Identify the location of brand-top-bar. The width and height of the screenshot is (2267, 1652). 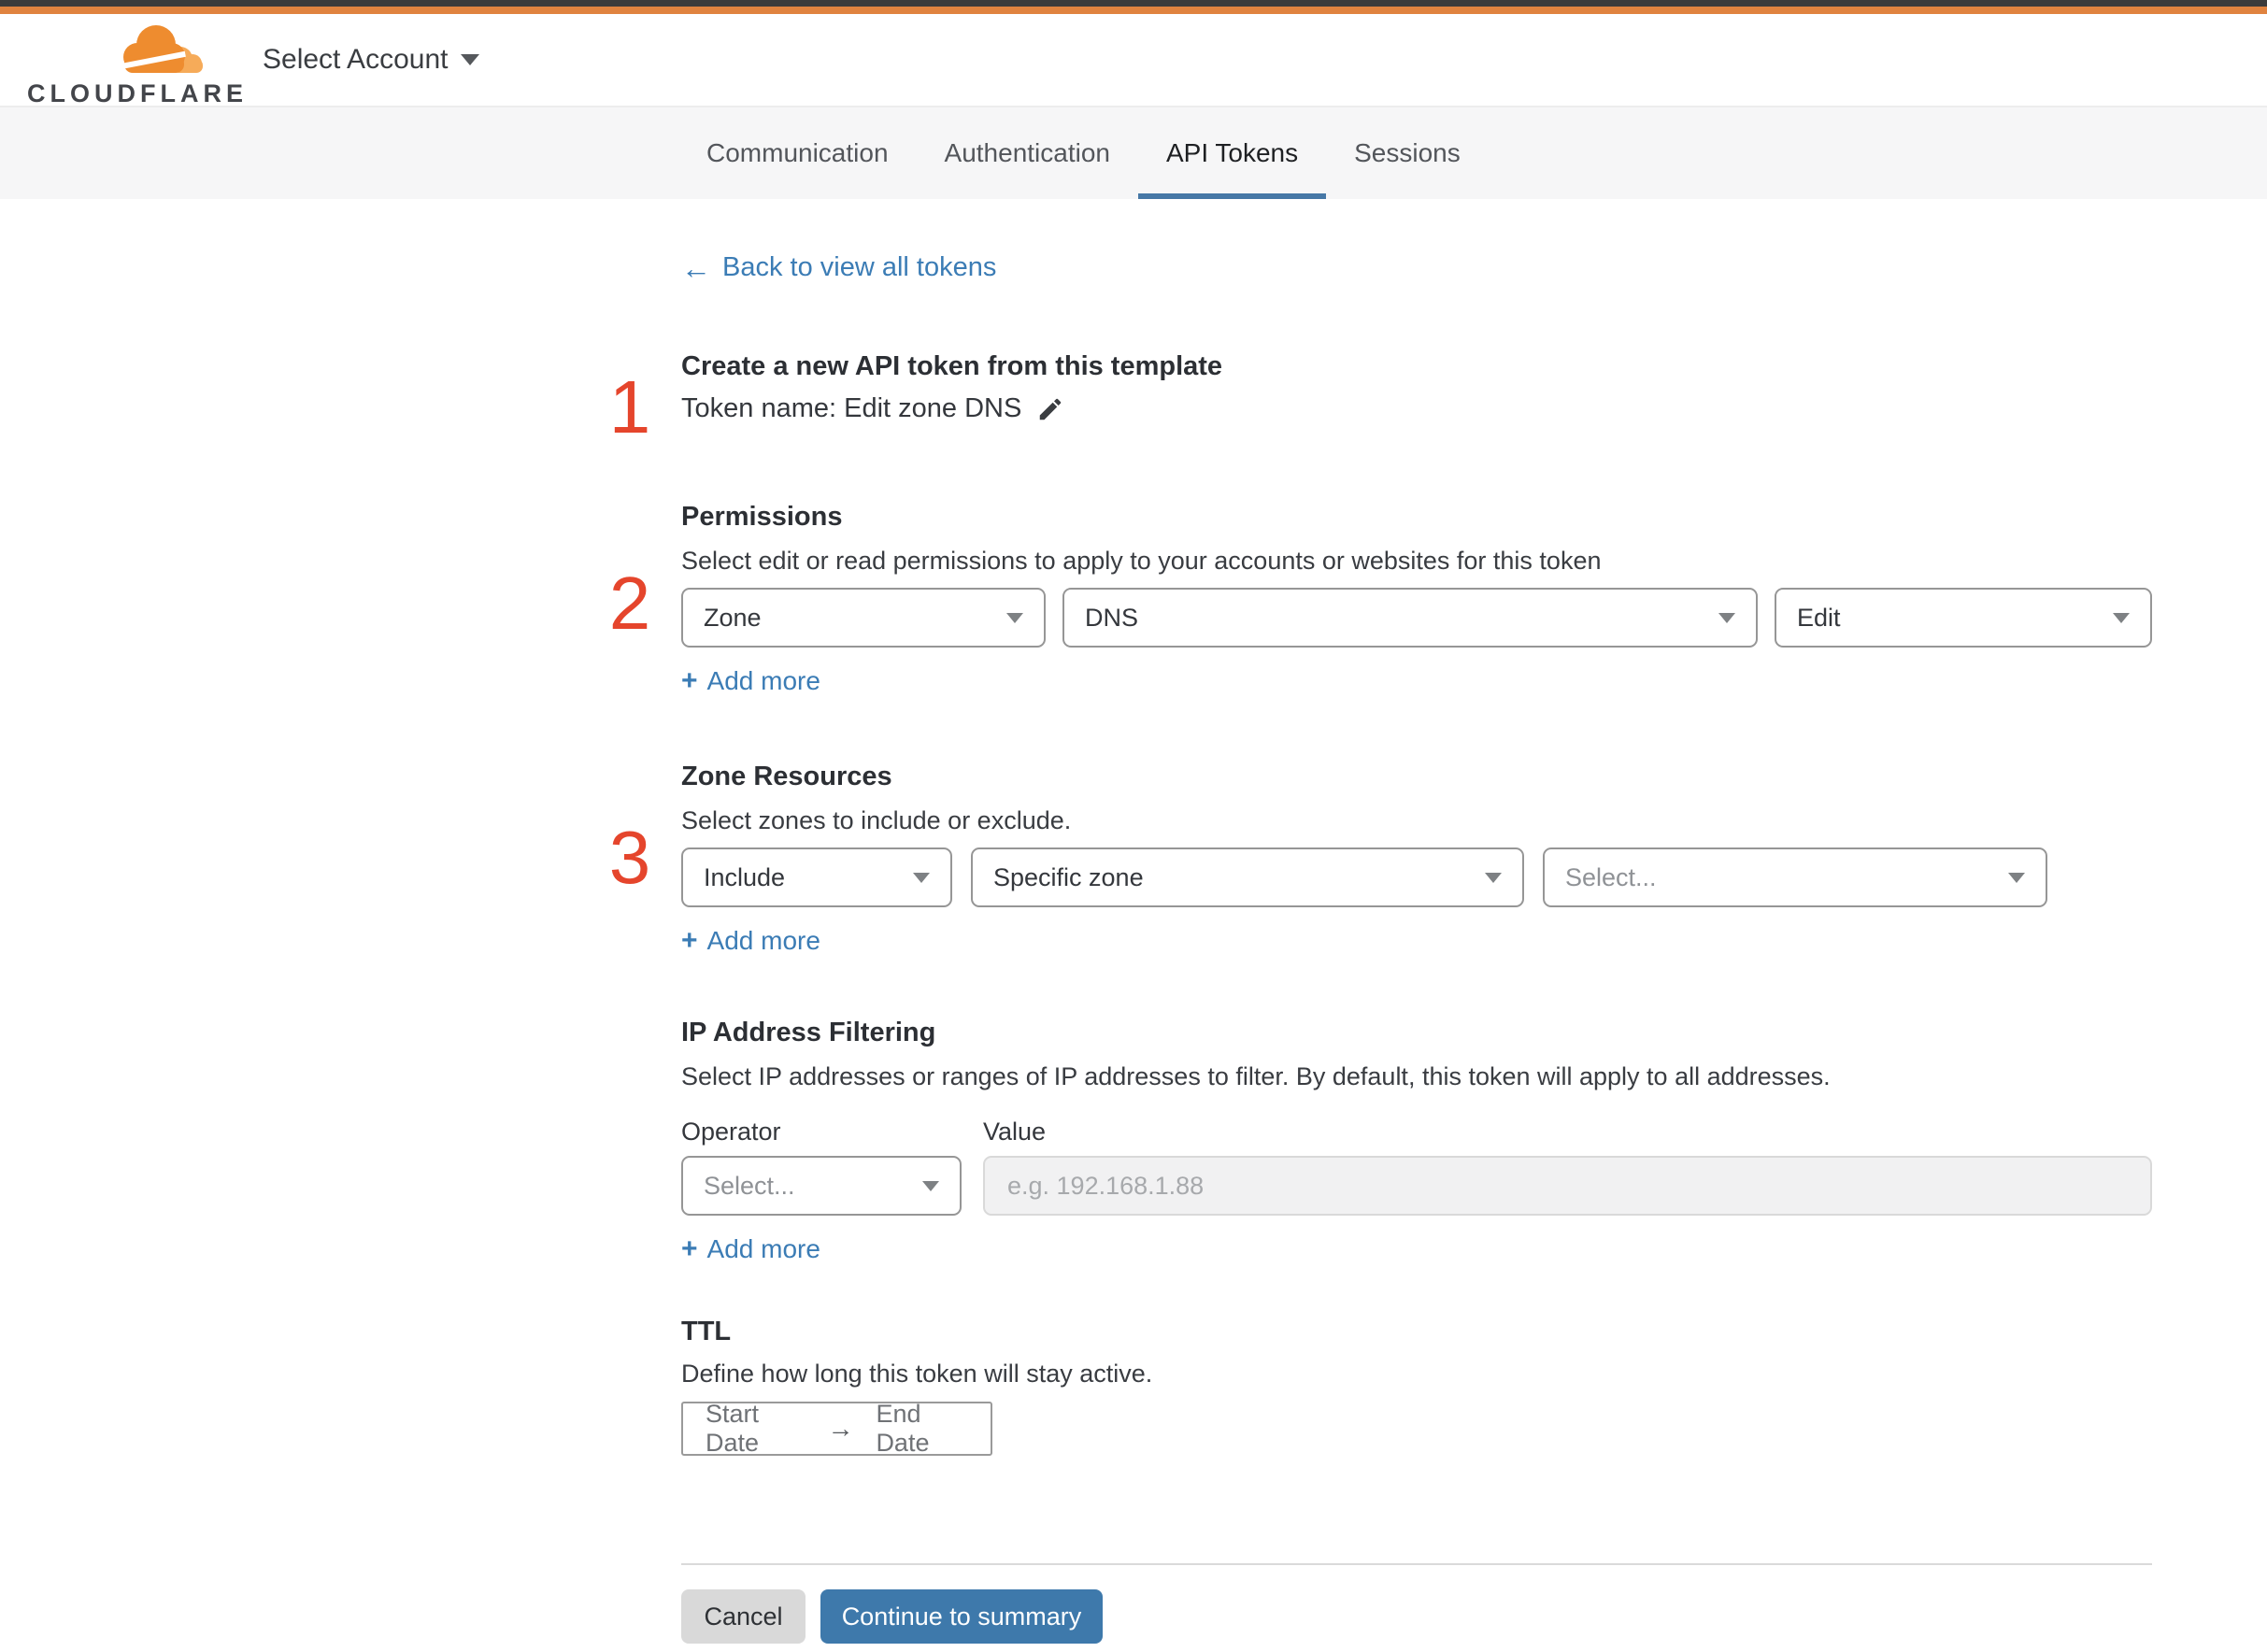
(1133, 11).